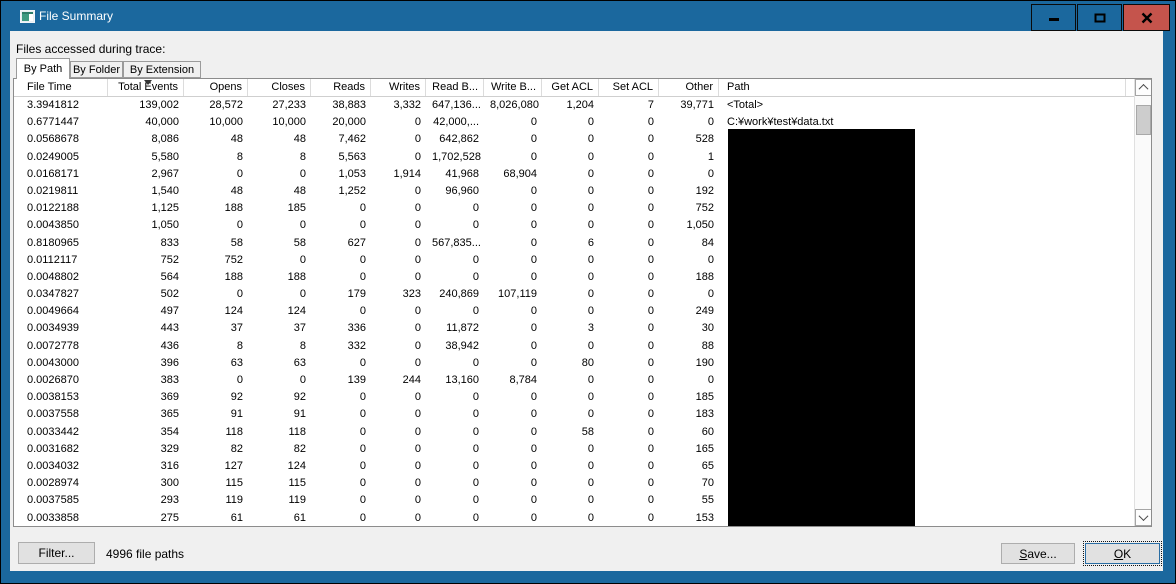 This screenshot has height=584, width=1176. Describe the element at coordinates (1099, 17) in the screenshot. I see `maximize-button` at that location.